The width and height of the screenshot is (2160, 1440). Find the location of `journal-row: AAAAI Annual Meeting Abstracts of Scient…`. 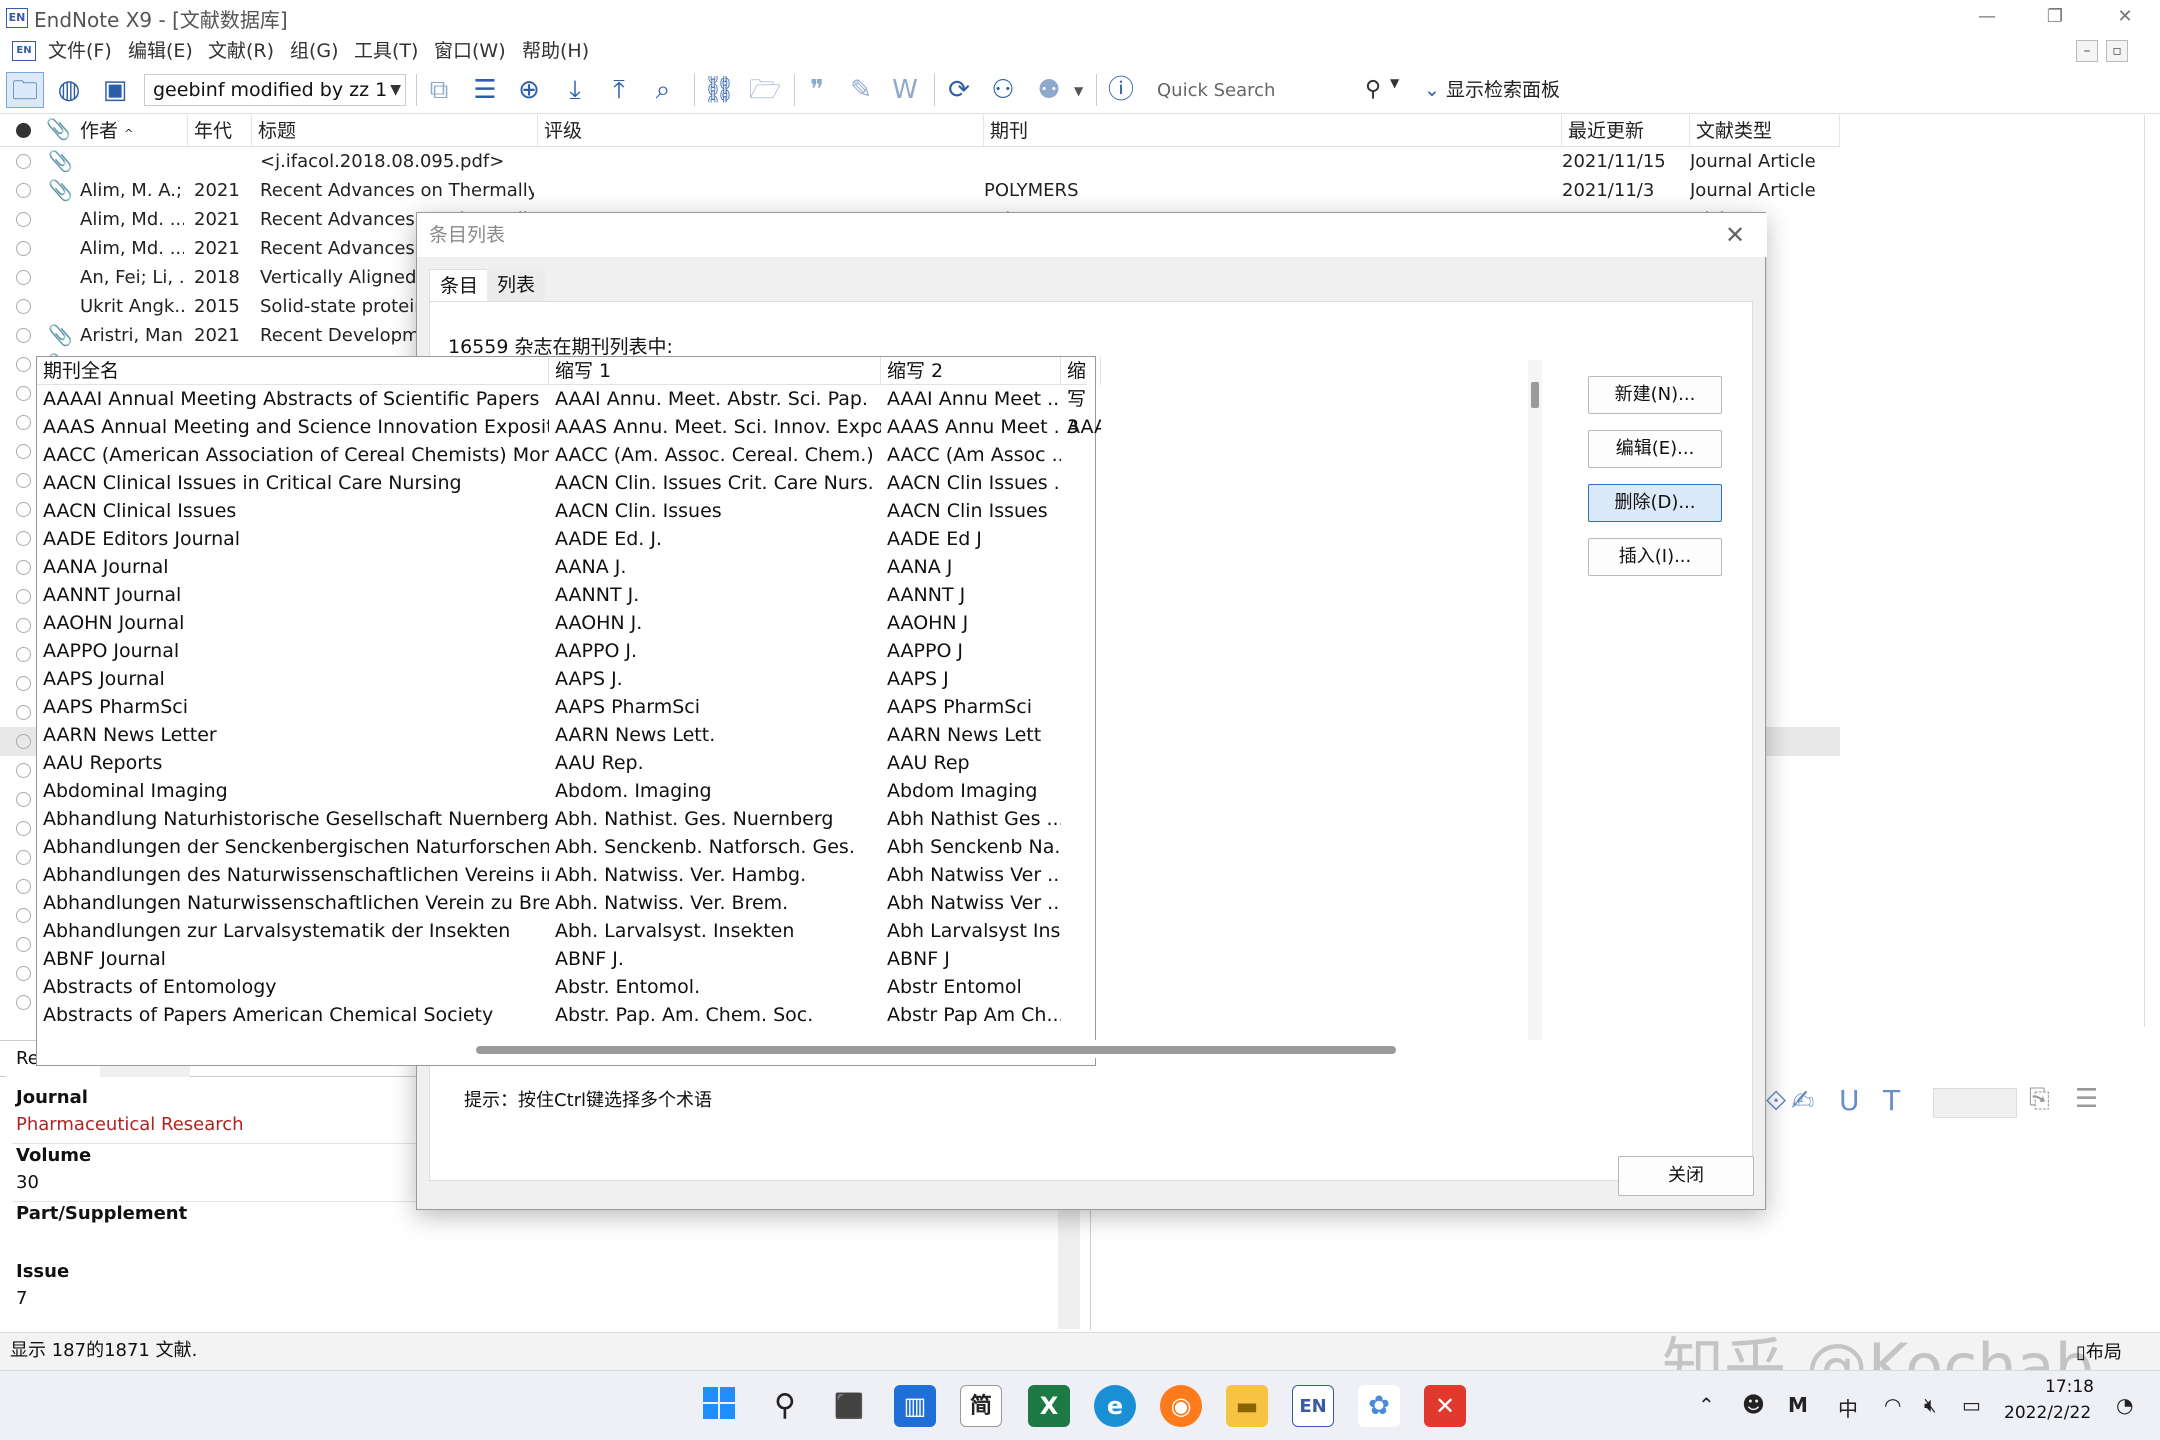

journal-row: AAAAI Annual Meeting Abstracts of Scient… is located at coordinates (562, 399).